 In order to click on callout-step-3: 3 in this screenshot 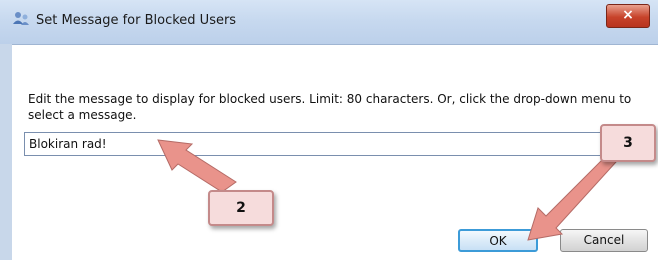, I will do `click(628, 143)`.